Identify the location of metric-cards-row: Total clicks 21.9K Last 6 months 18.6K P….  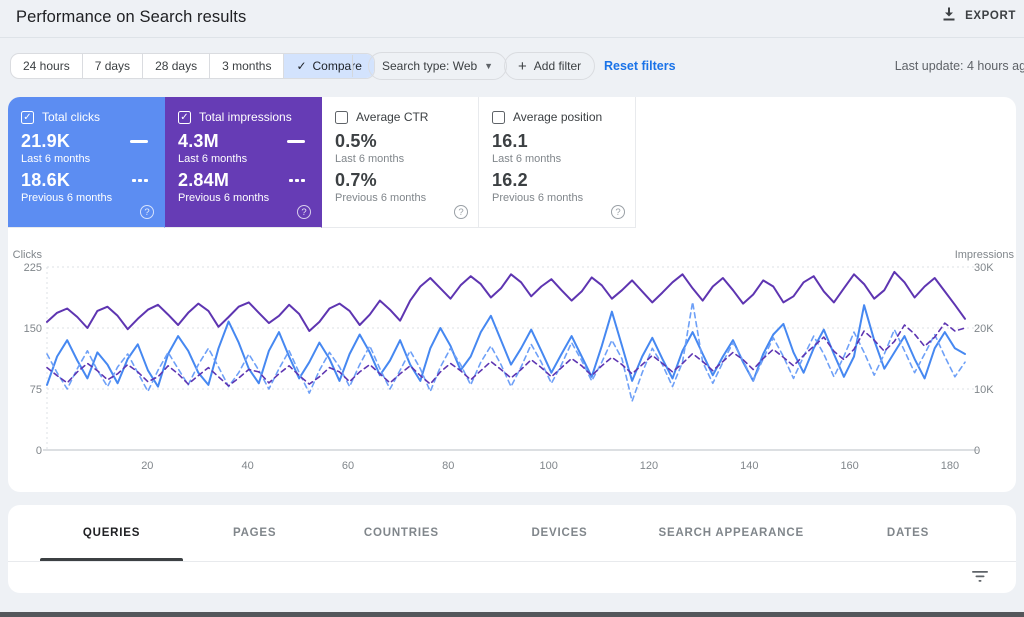
(322, 162).